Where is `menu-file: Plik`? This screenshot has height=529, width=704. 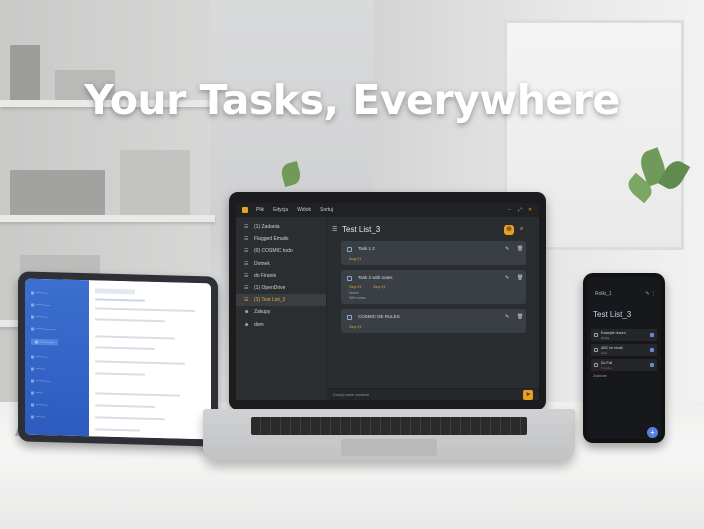 menu-file: Plik is located at coordinates (260, 210).